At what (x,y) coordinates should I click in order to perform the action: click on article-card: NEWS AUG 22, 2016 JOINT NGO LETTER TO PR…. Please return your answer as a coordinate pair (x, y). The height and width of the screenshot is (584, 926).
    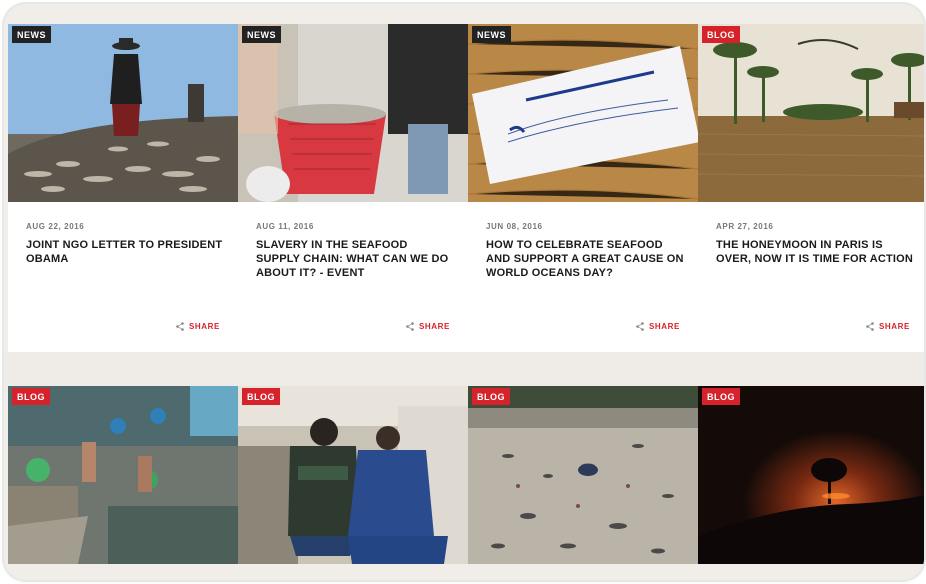
    Looking at the image, I should click on (123, 188).